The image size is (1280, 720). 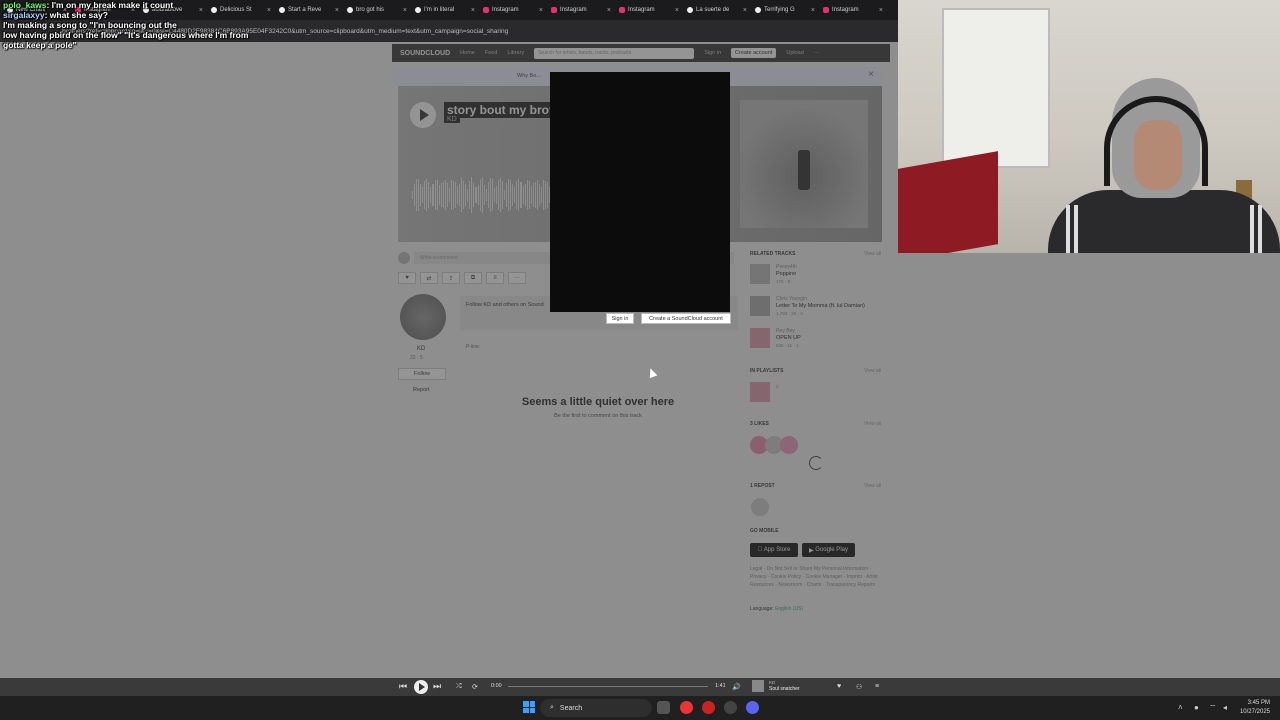 What do you see at coordinates (686, 707) in the screenshot?
I see `chrome-icon` at bounding box center [686, 707].